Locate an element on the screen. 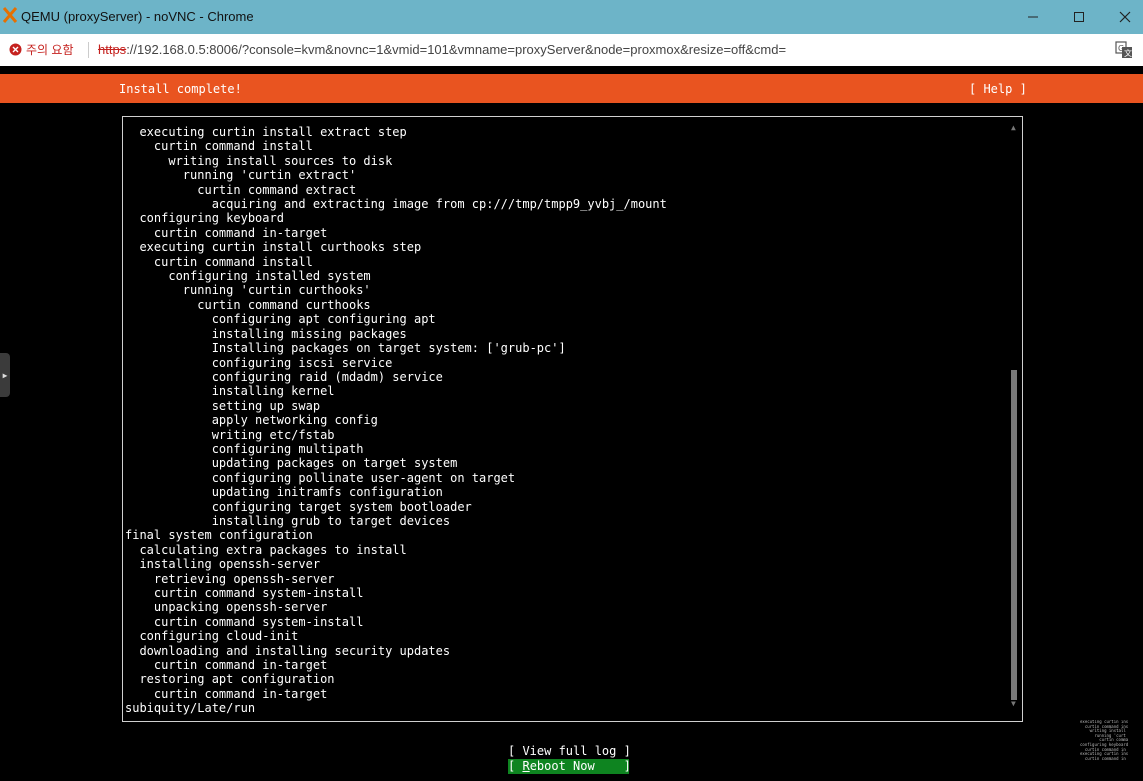 The image size is (1143, 781). log-line: installing grub to target devices is located at coordinates (288, 520).